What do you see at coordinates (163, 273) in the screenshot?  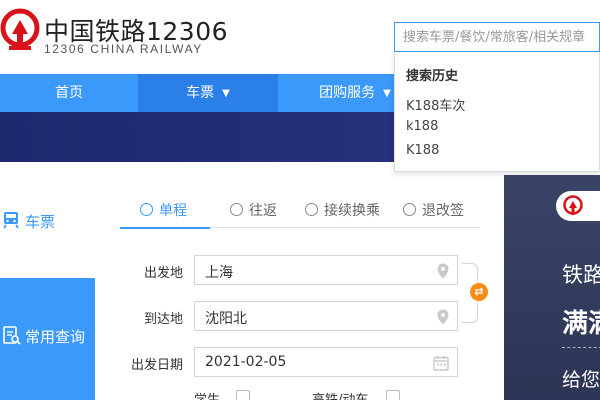 I see `from-label: 出发地` at bounding box center [163, 273].